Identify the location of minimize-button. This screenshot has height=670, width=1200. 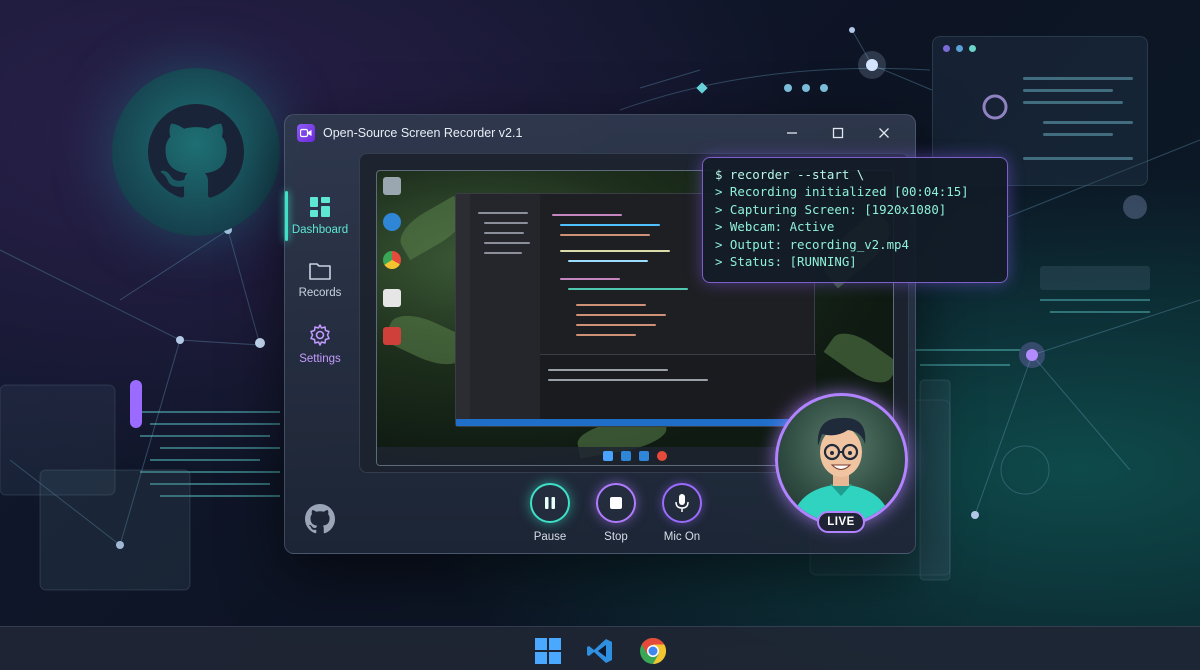
(792, 133).